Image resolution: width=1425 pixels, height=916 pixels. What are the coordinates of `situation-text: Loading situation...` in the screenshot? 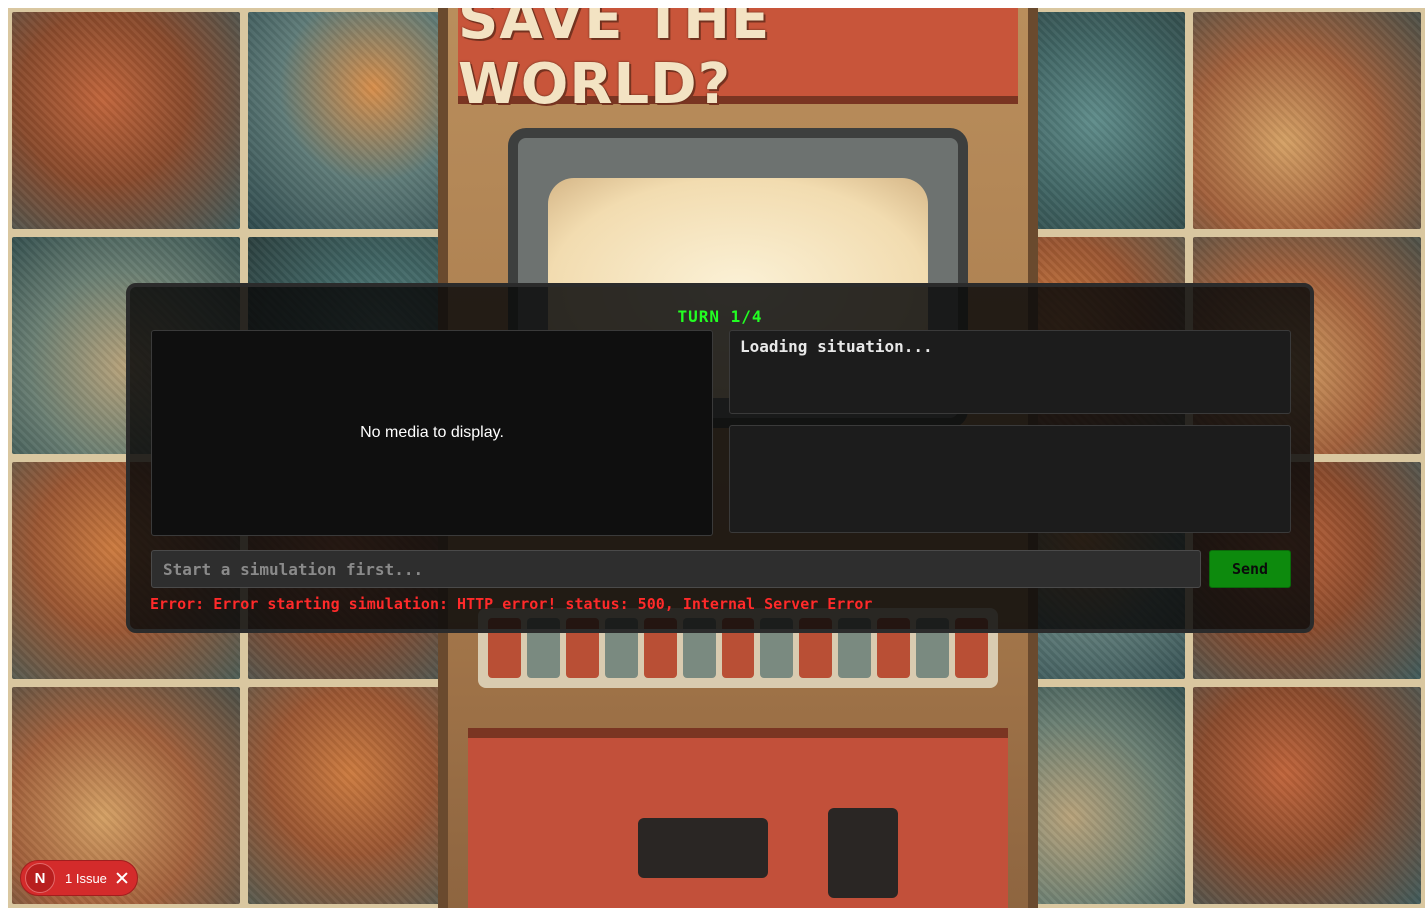 It's located at (836, 346).